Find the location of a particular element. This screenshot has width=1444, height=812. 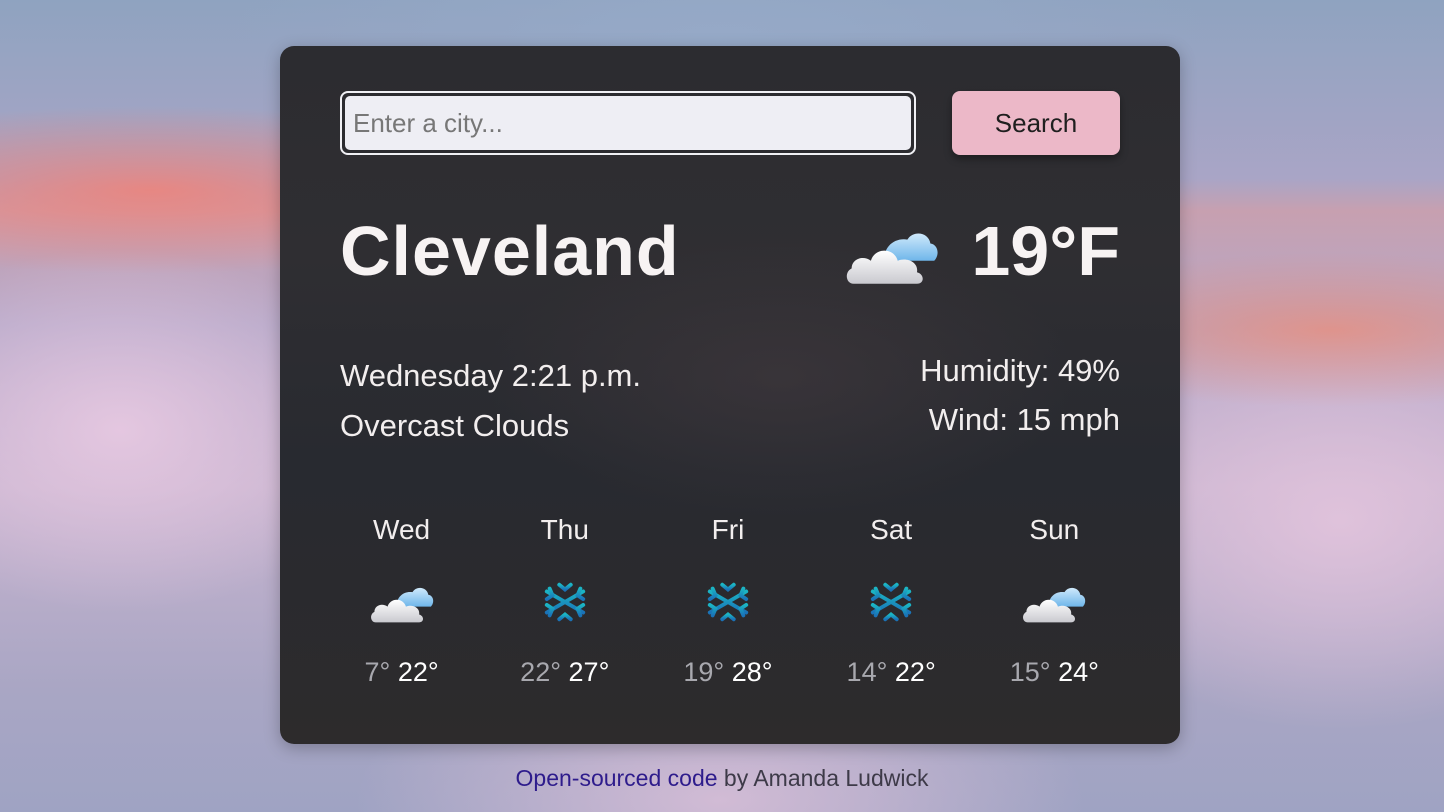

source-code-link: Open-sourced code is located at coordinates (617, 778).